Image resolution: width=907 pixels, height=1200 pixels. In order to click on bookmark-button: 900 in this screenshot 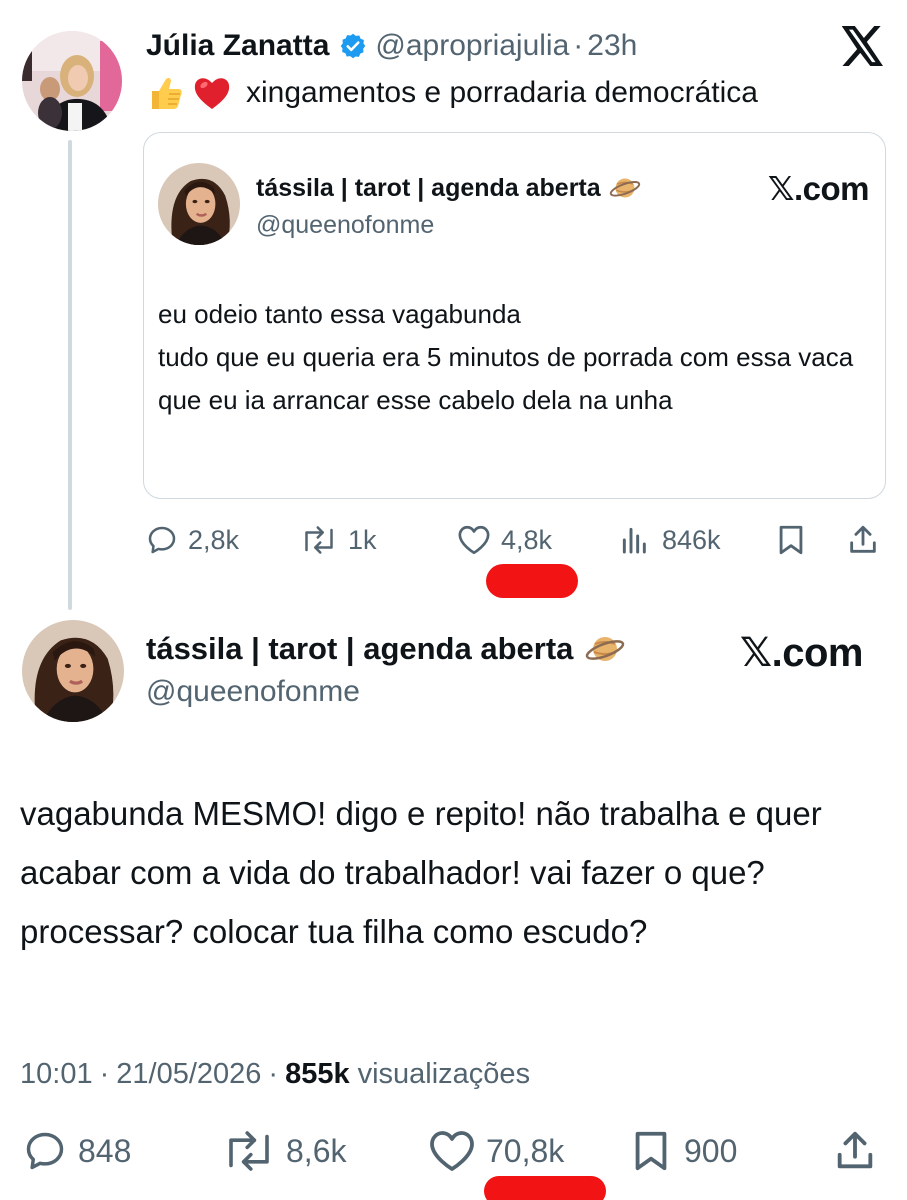, I will do `click(682, 1151)`.